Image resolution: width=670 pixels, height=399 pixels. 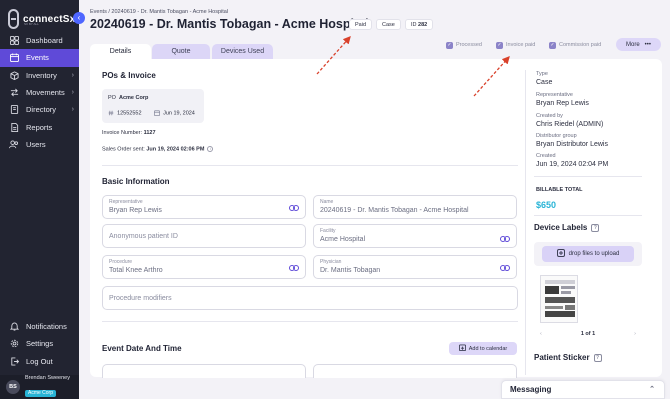 I want to click on commission-paid-checkbox: ✓ Commission paid, so click(x=575, y=45).